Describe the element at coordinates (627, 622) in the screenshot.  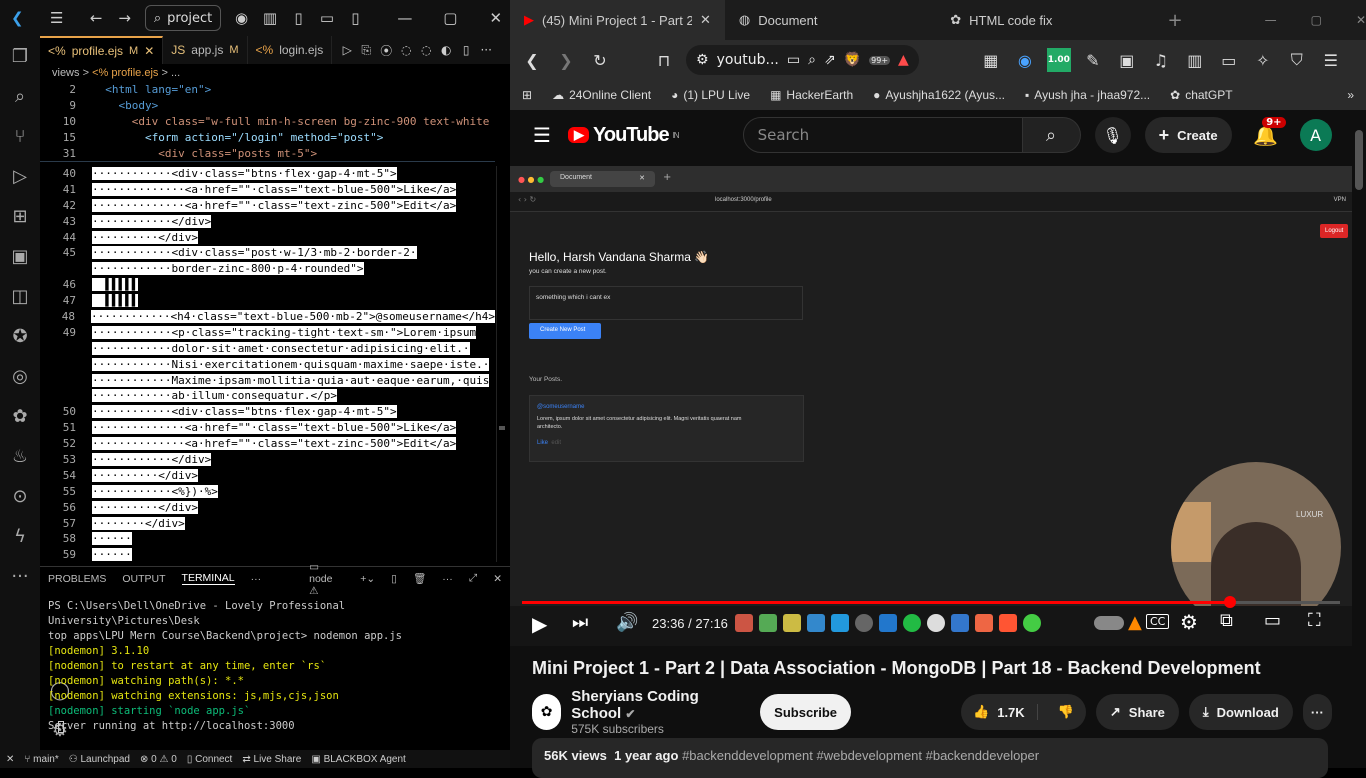
I see `volume-icon: 🔊` at that location.